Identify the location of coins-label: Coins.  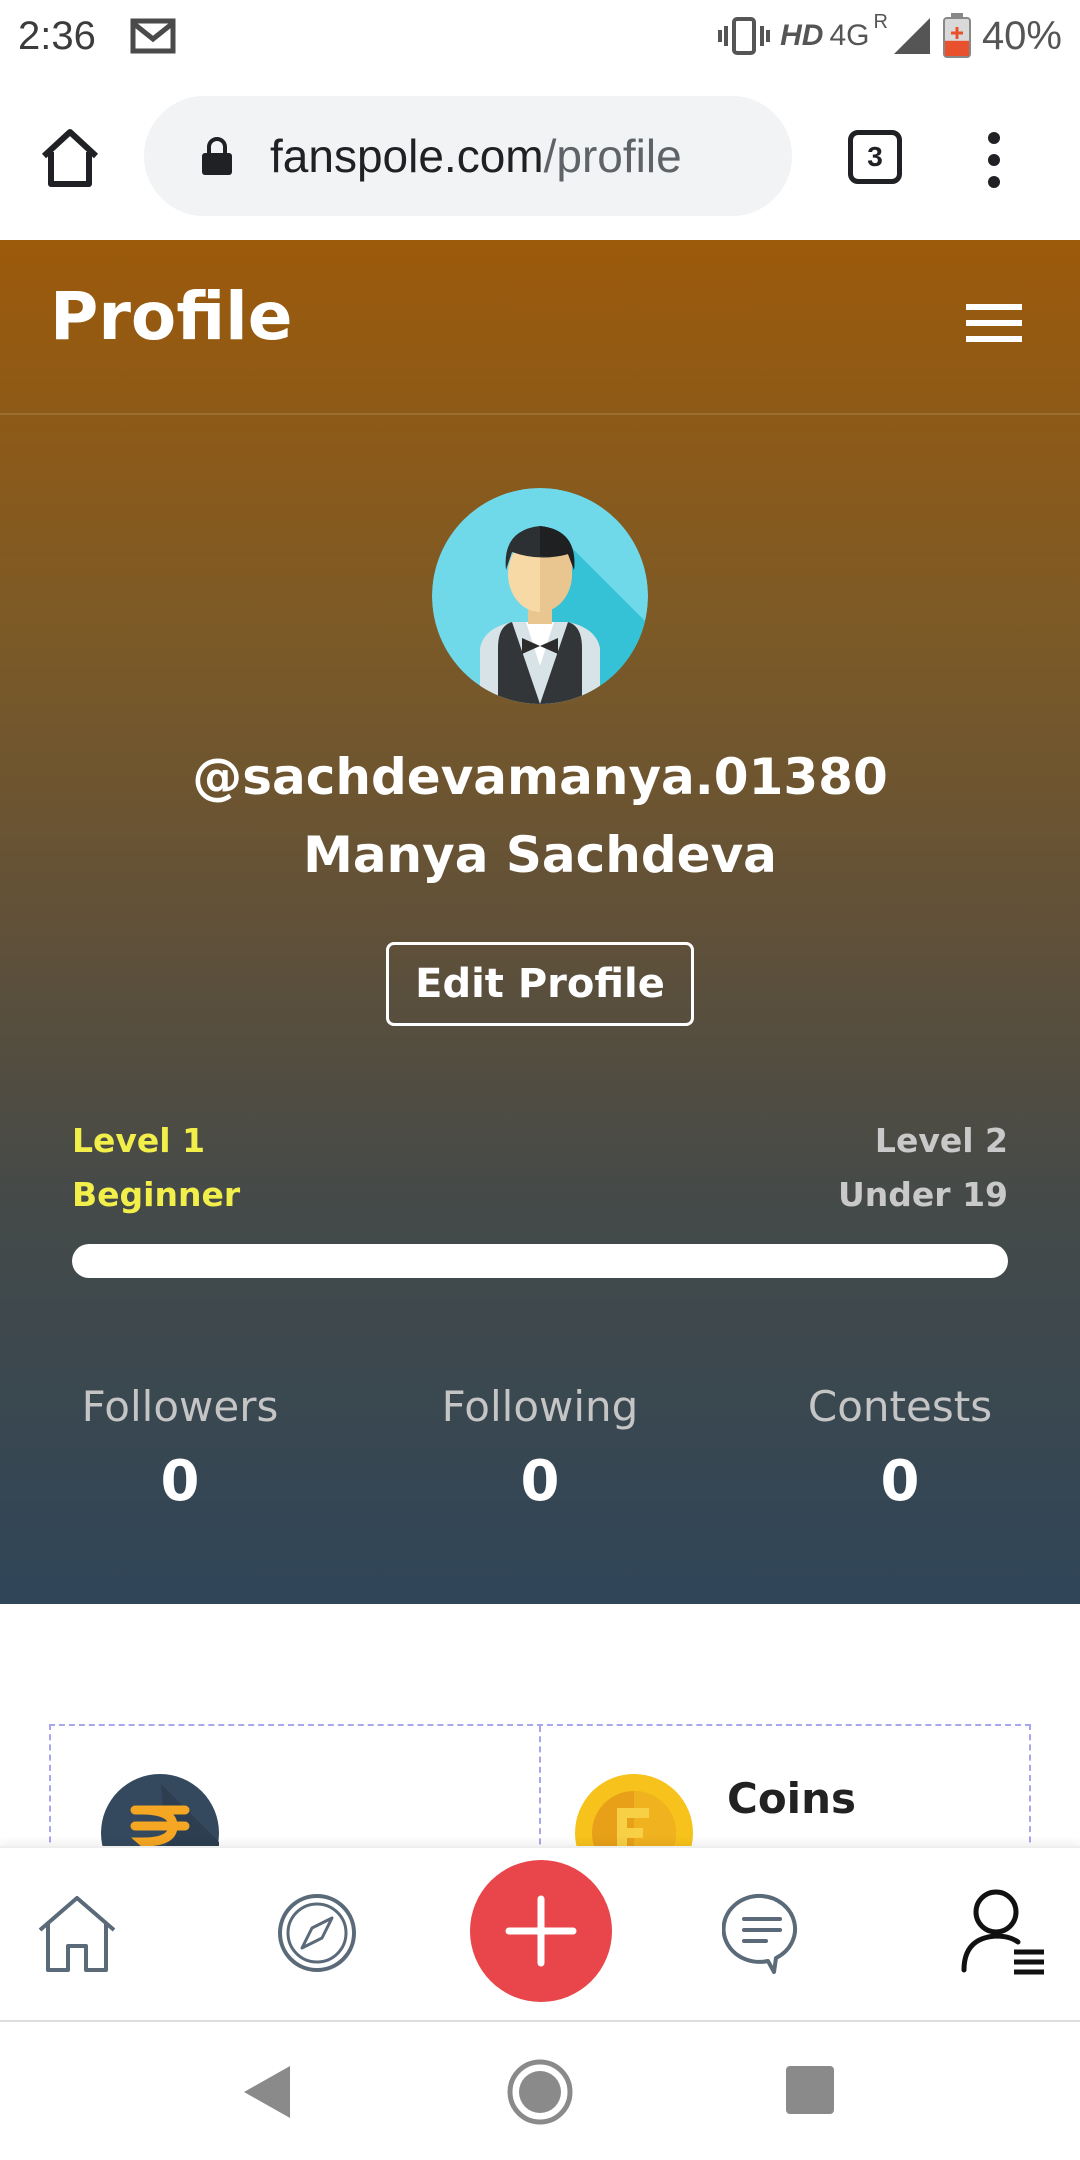
(791, 1798).